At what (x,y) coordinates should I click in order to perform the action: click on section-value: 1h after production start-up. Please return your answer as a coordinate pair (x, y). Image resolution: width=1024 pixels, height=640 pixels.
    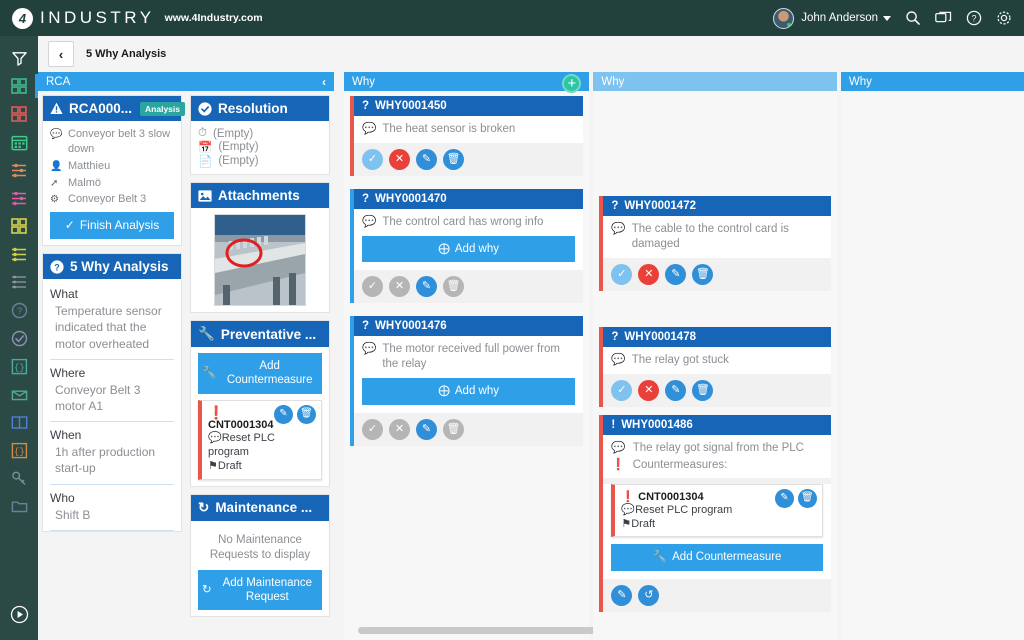
    Looking at the image, I should click on (105, 460).